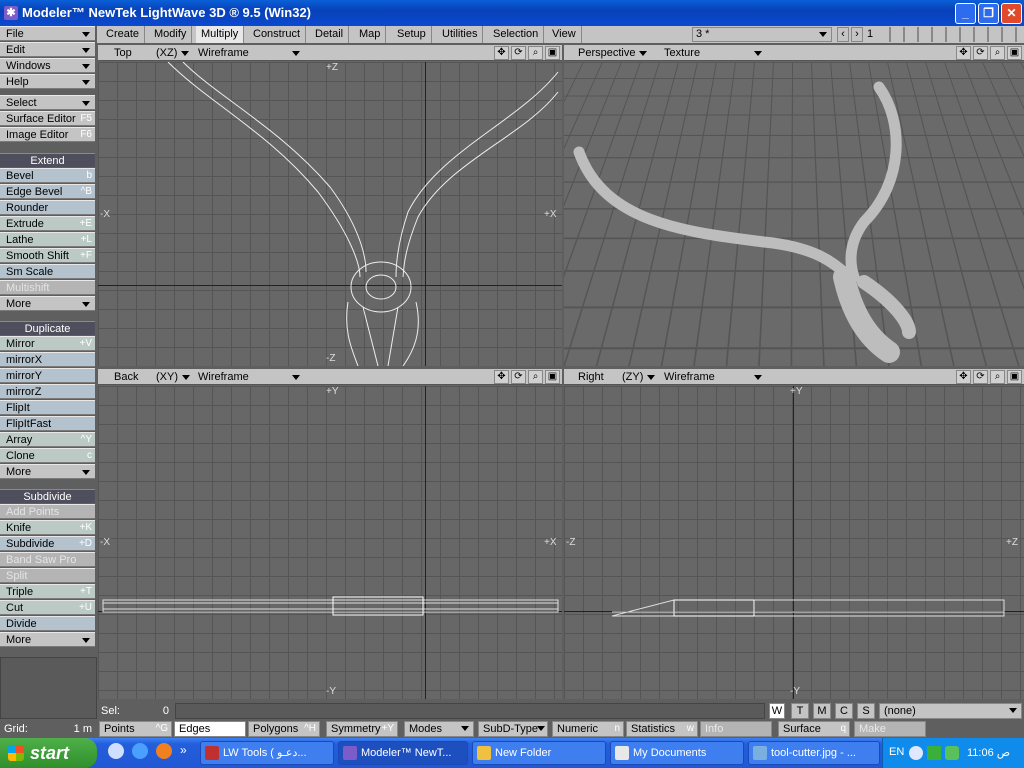 The height and width of the screenshot is (768, 1024). What do you see at coordinates (896, 752) in the screenshot?
I see `language-indicator: EN` at bounding box center [896, 752].